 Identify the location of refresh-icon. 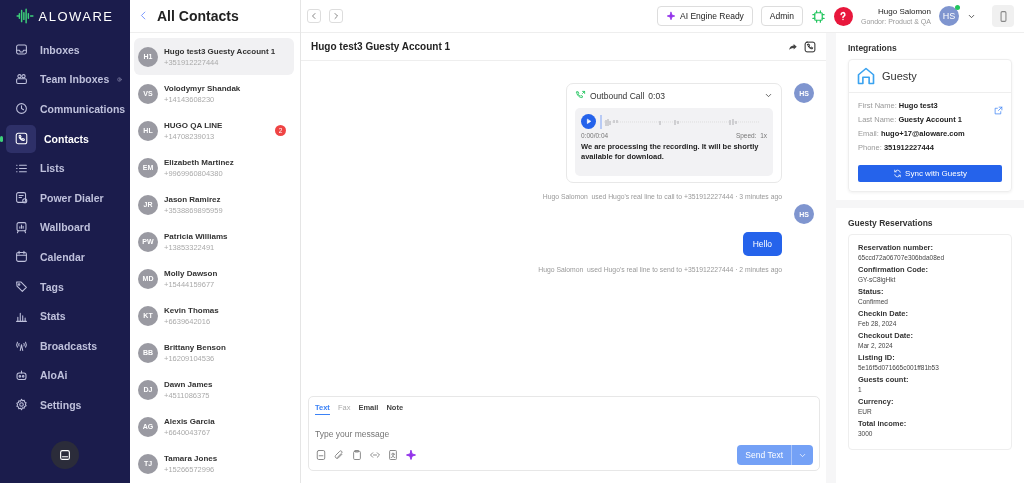
(898, 173).